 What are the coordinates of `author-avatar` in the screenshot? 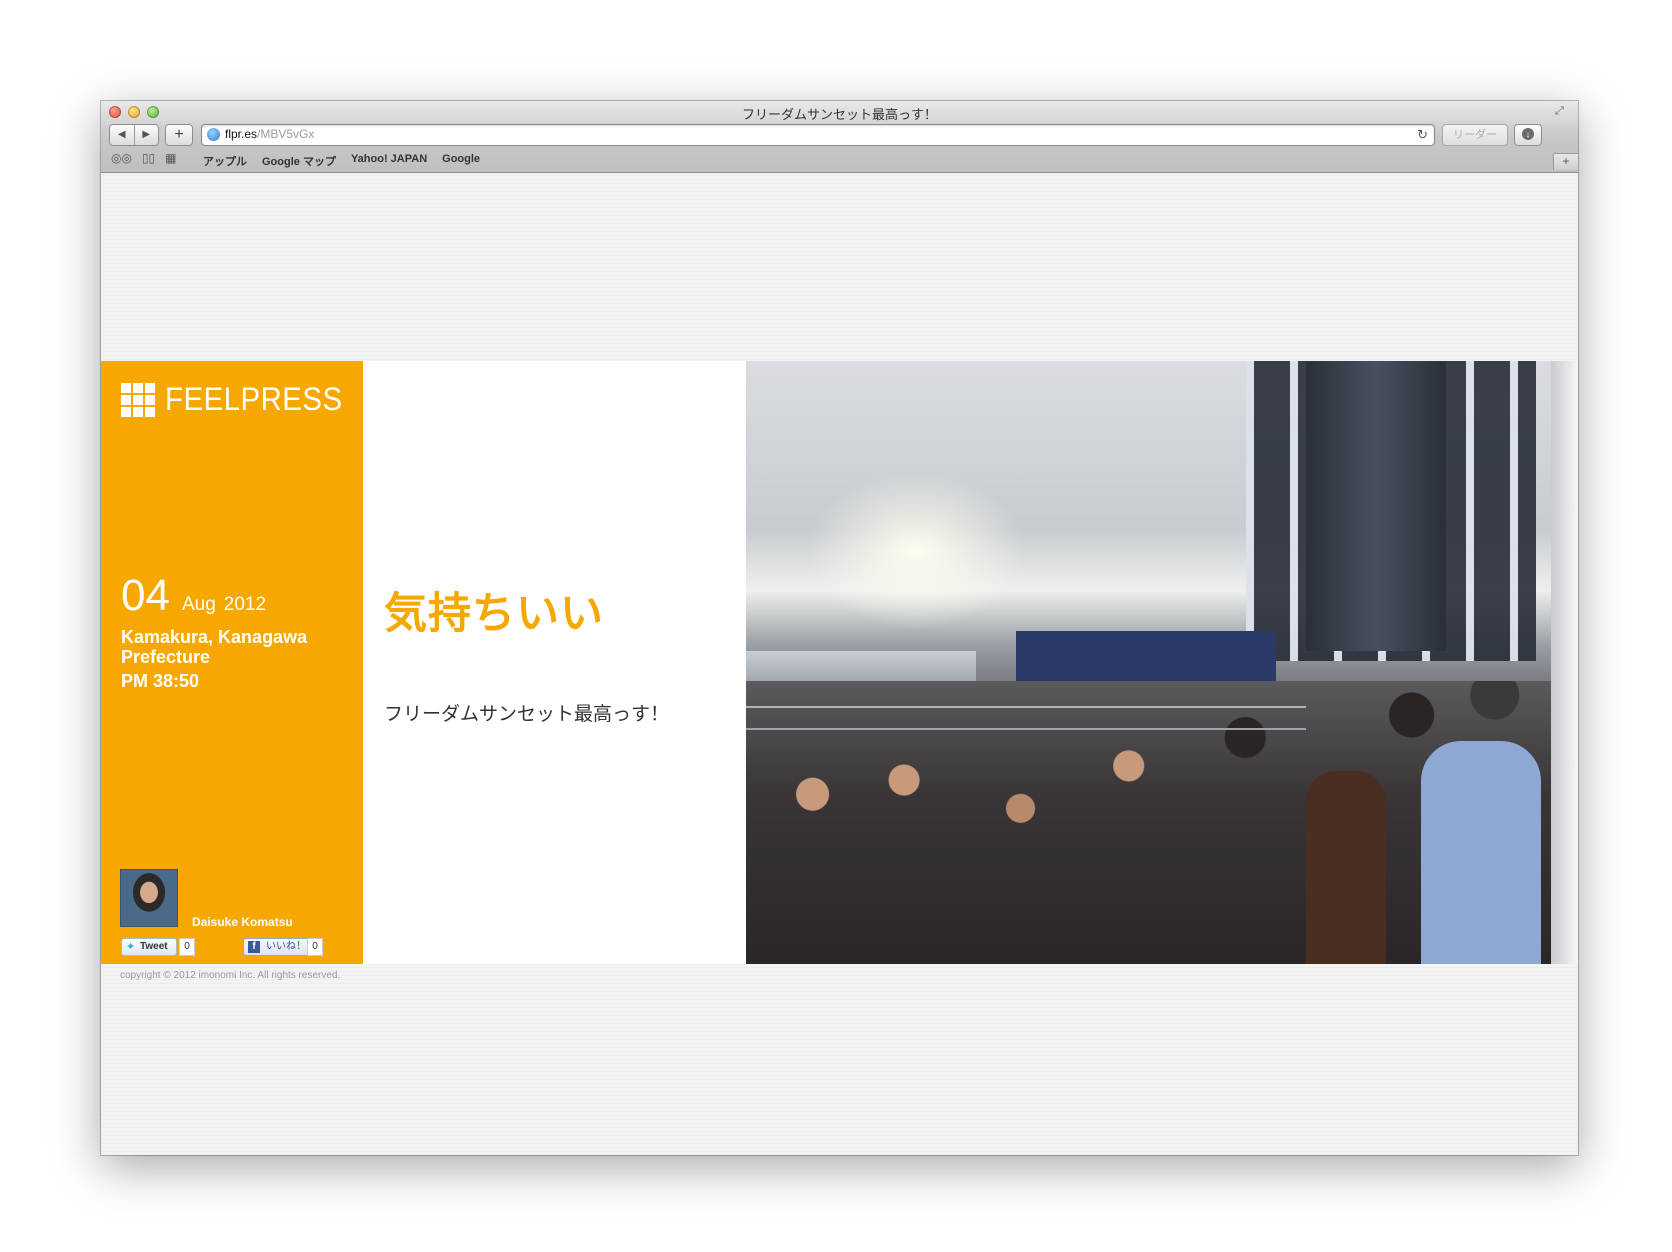 It's located at (149, 898).